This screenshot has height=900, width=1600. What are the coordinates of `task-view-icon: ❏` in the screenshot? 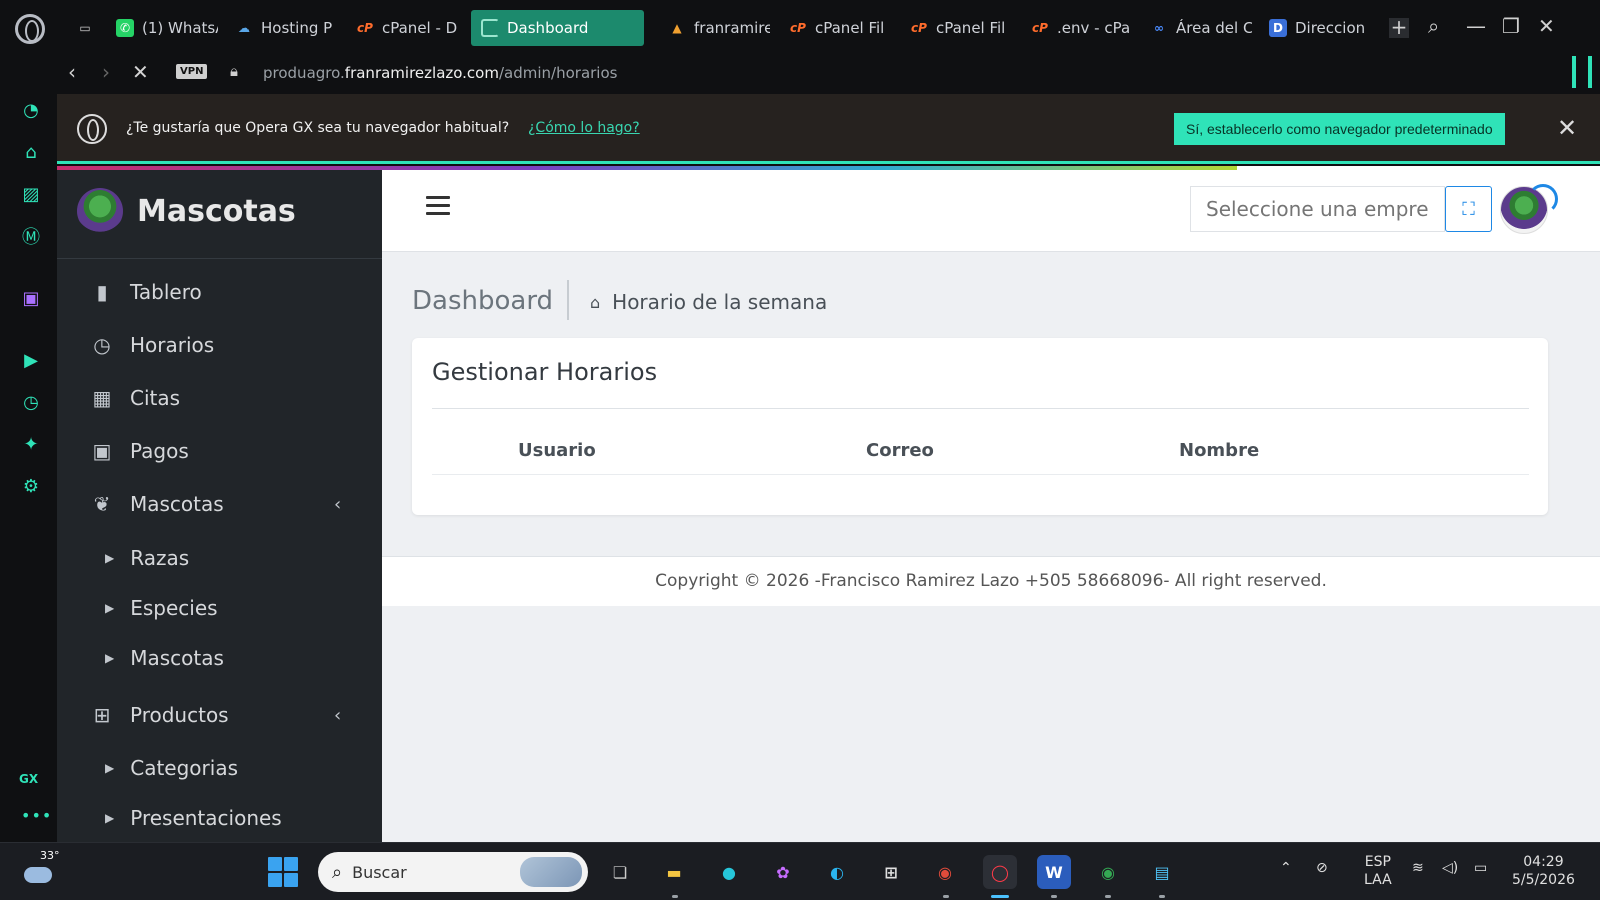 It's located at (620, 872).